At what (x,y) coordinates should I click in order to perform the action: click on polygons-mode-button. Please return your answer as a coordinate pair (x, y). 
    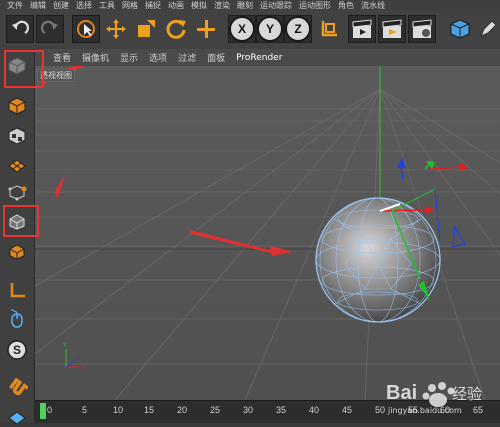
    Looking at the image, I should click on (17, 252).